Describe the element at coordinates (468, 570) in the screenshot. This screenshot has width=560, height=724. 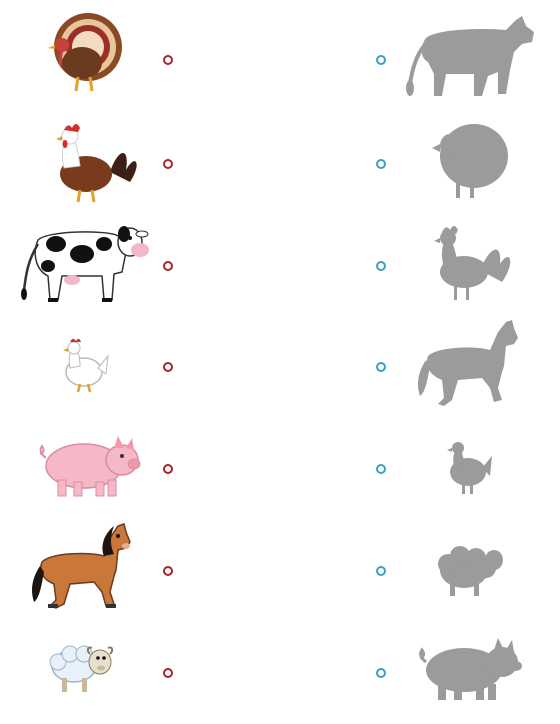
I see `sheep-silhouette-icon` at that location.